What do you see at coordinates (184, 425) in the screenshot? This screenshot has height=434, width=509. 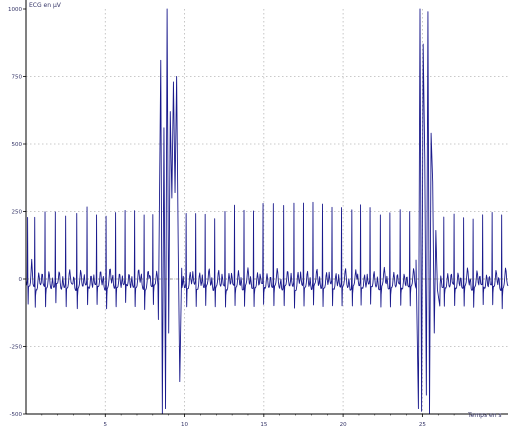 I see `x-tick-label: 10` at bounding box center [184, 425].